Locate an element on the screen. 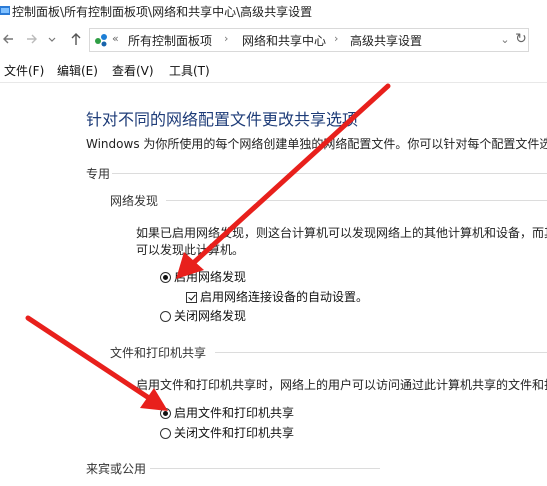 Image resolution: width=547 pixels, height=486 pixels. title-bar: 控制面板\所有控制面板项\网络和共享中心\高级共享设置 is located at coordinates (273, 11).